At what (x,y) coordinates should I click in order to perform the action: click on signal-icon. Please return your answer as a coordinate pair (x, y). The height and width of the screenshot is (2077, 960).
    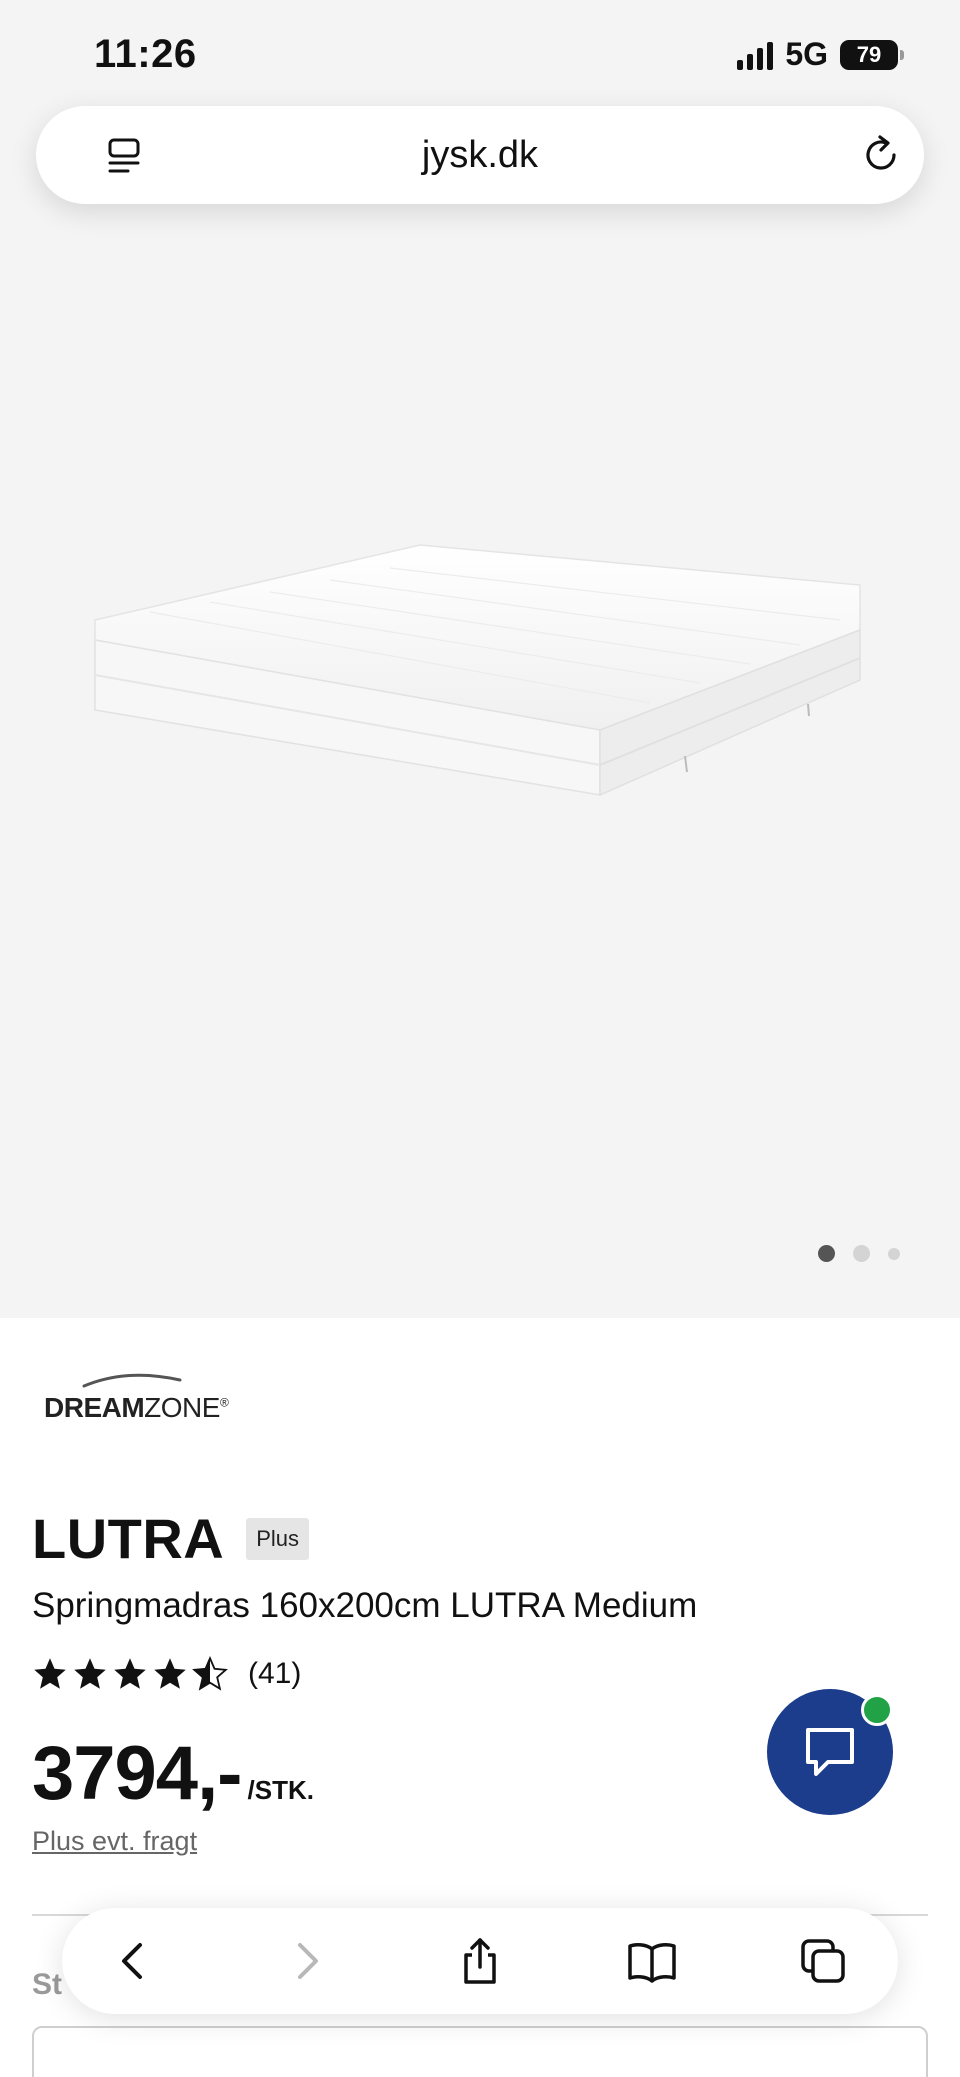
    Looking at the image, I should click on (755, 55).